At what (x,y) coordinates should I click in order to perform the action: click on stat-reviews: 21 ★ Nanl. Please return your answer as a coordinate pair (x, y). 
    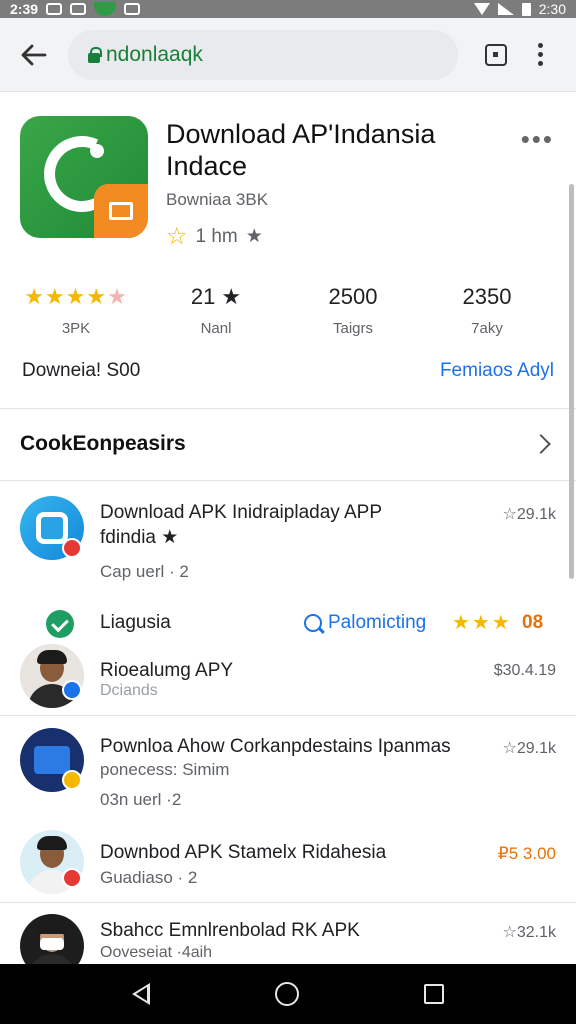
    Looking at the image, I should click on (216, 310).